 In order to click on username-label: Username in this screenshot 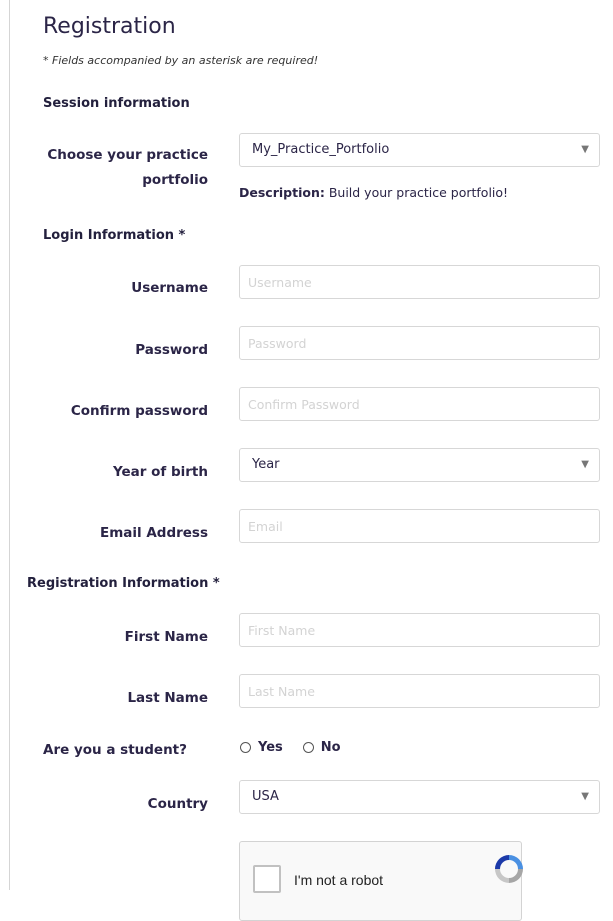, I will do `click(169, 288)`.